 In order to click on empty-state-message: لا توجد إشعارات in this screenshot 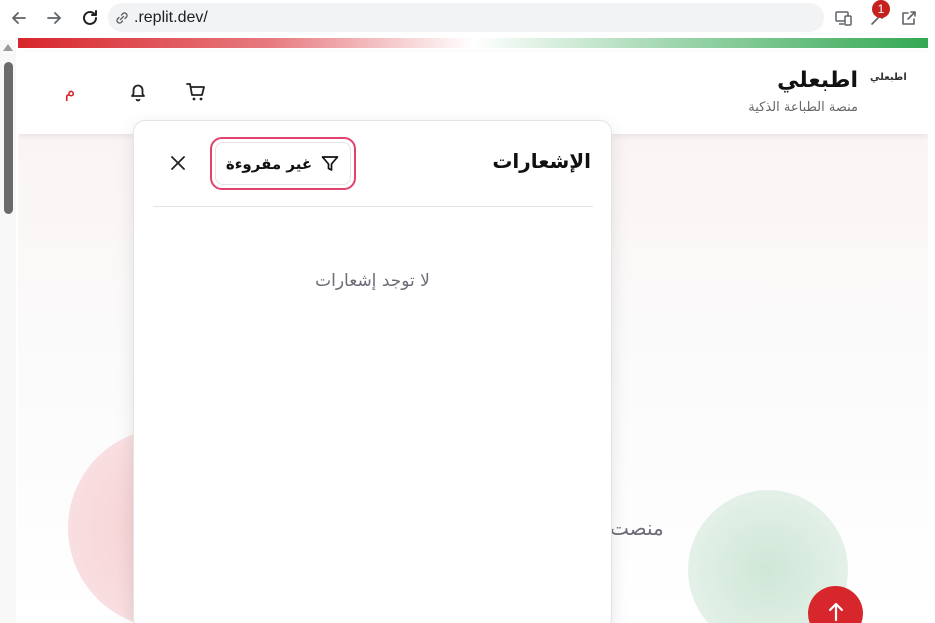, I will do `click(372, 281)`.